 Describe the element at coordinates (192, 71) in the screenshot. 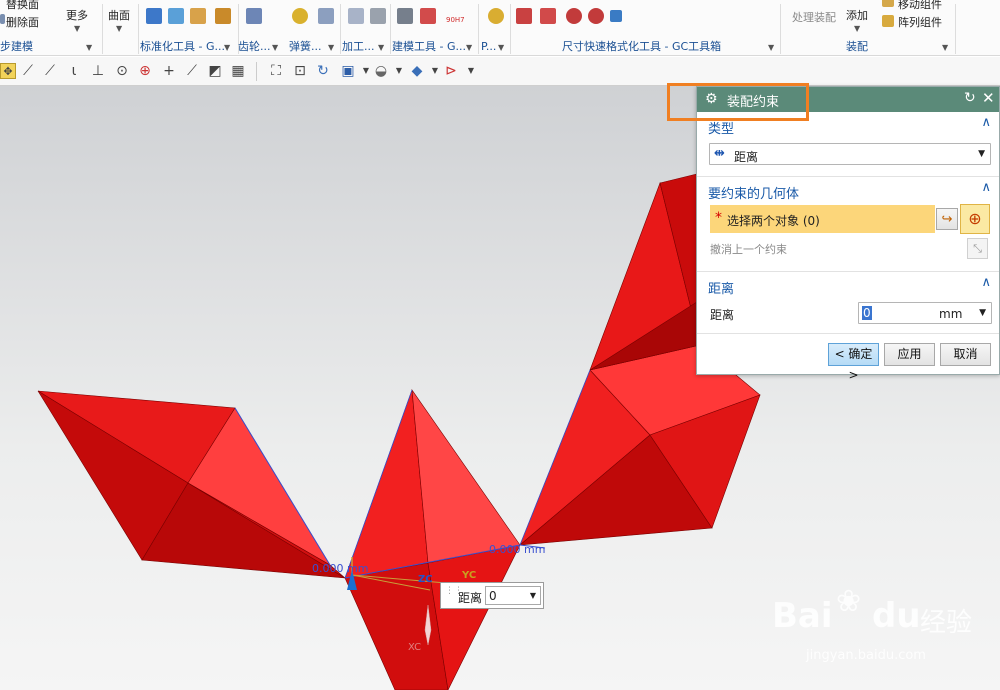

I see `point-on-curve-icon: ⟋` at that location.